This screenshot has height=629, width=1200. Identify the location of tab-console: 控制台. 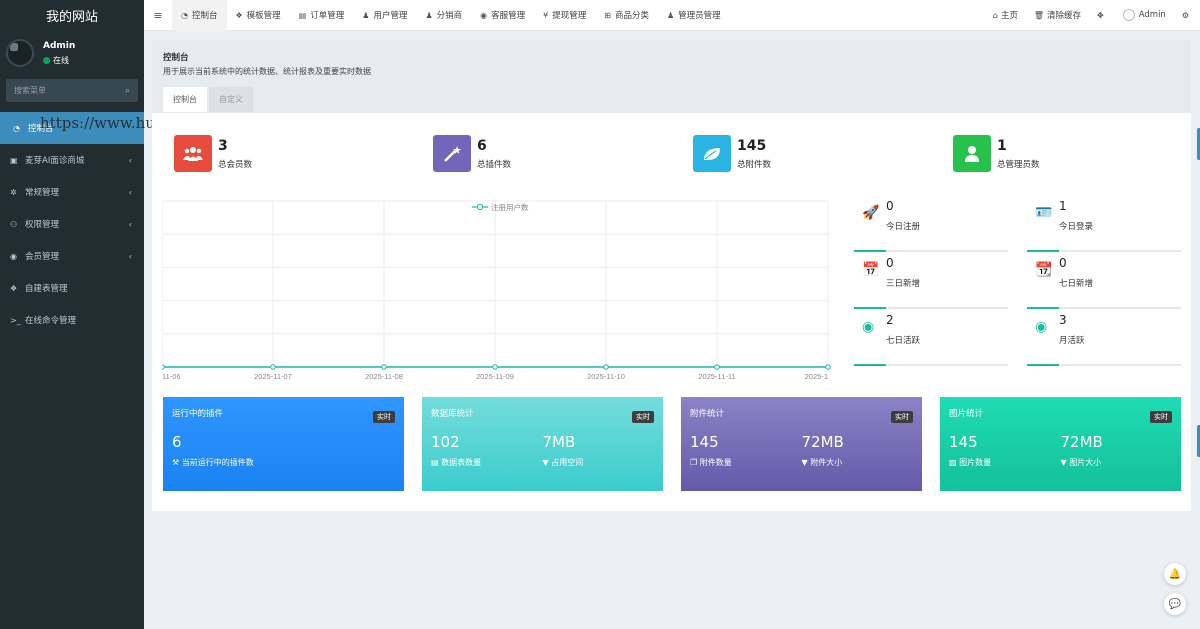
(185, 99).